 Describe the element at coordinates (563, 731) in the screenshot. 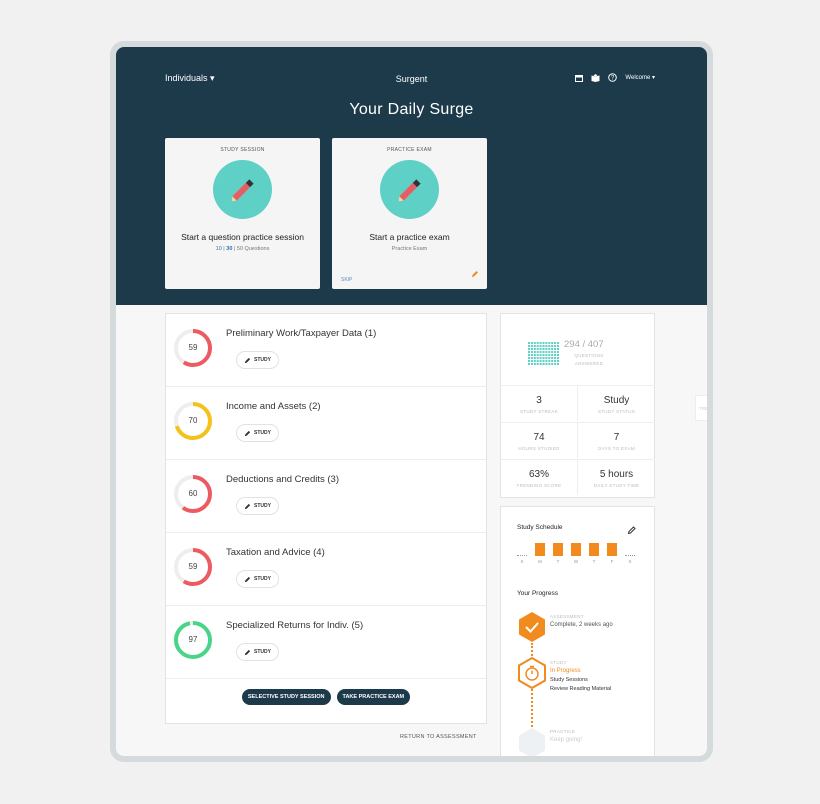

I see `practice-kicker: PRACTICE` at that location.